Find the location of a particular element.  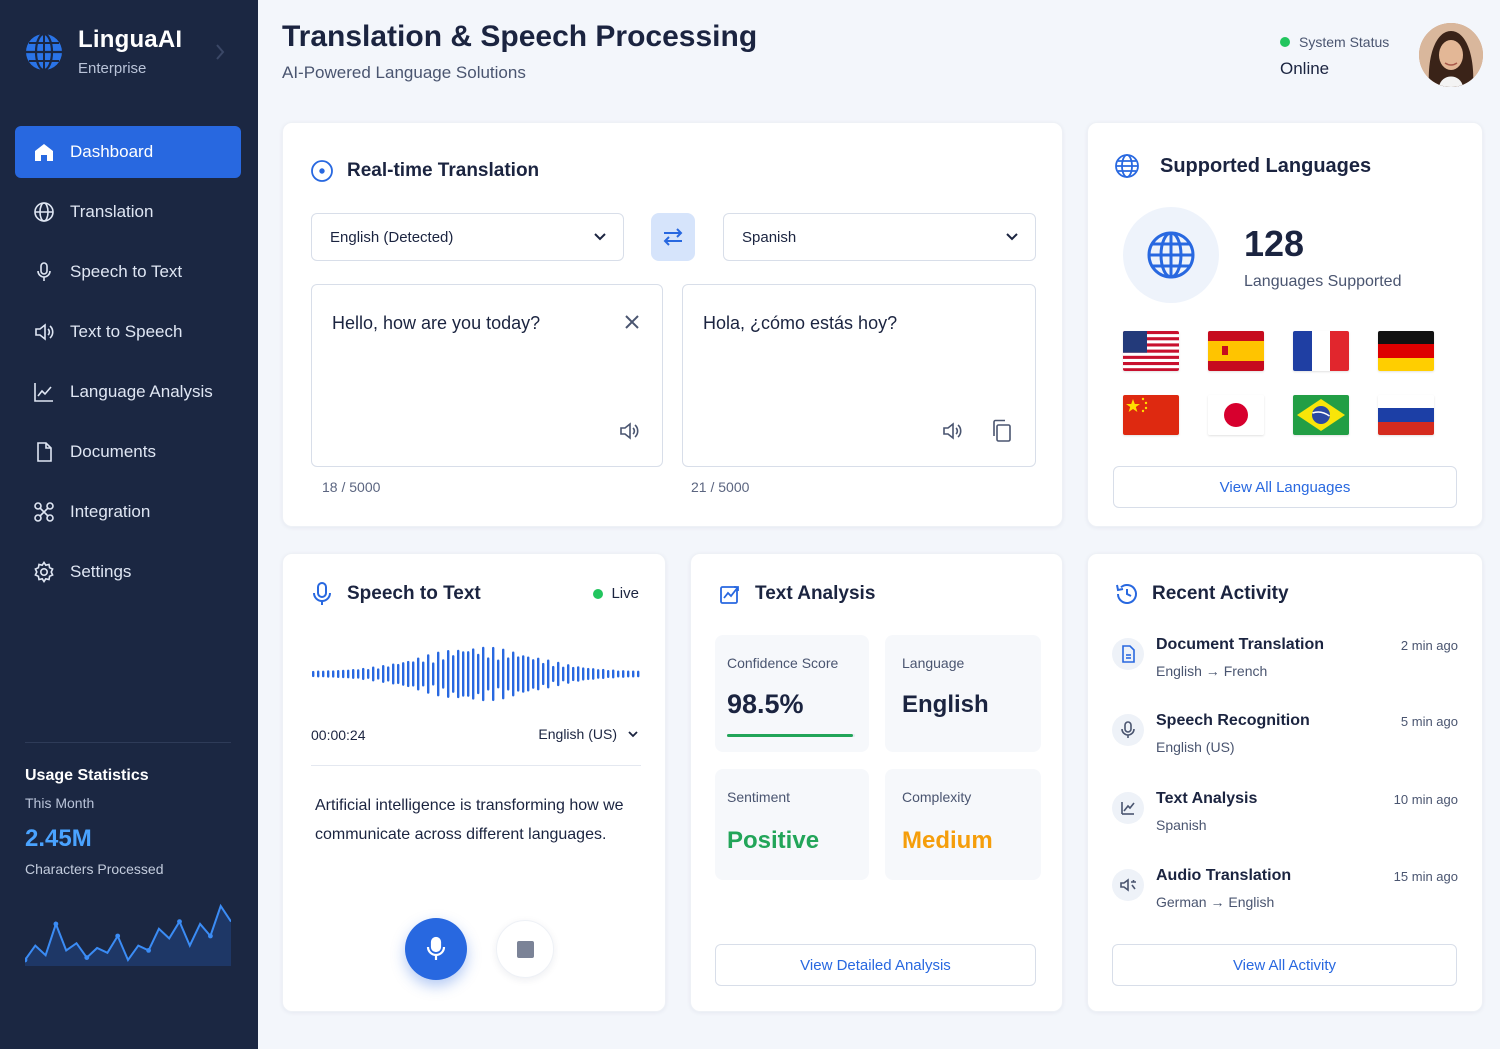

gear-icon is located at coordinates (44, 572).